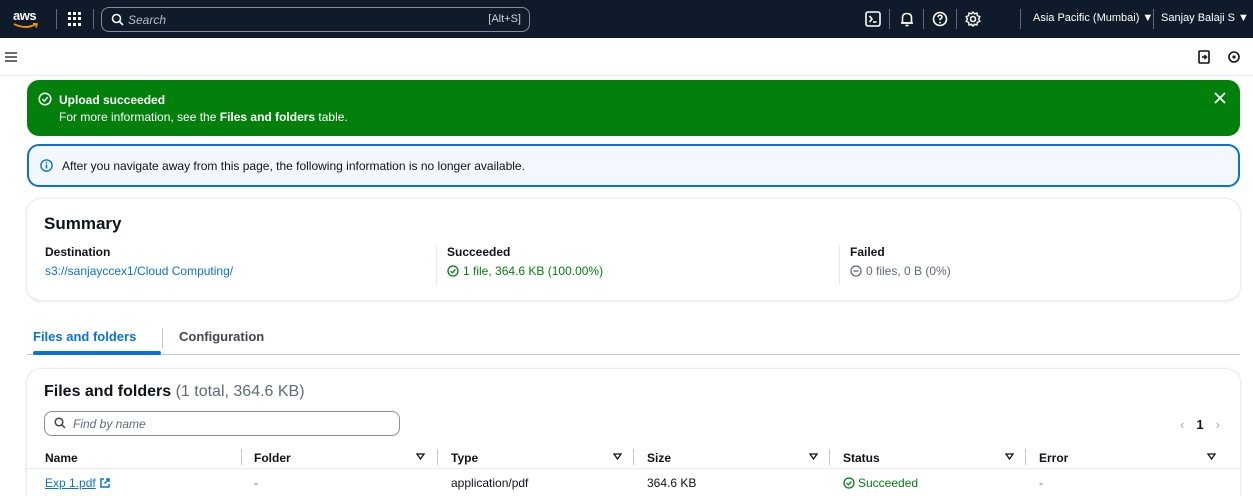 This screenshot has width=1253, height=496. I want to click on next-page-icon: ›, so click(1218, 424).